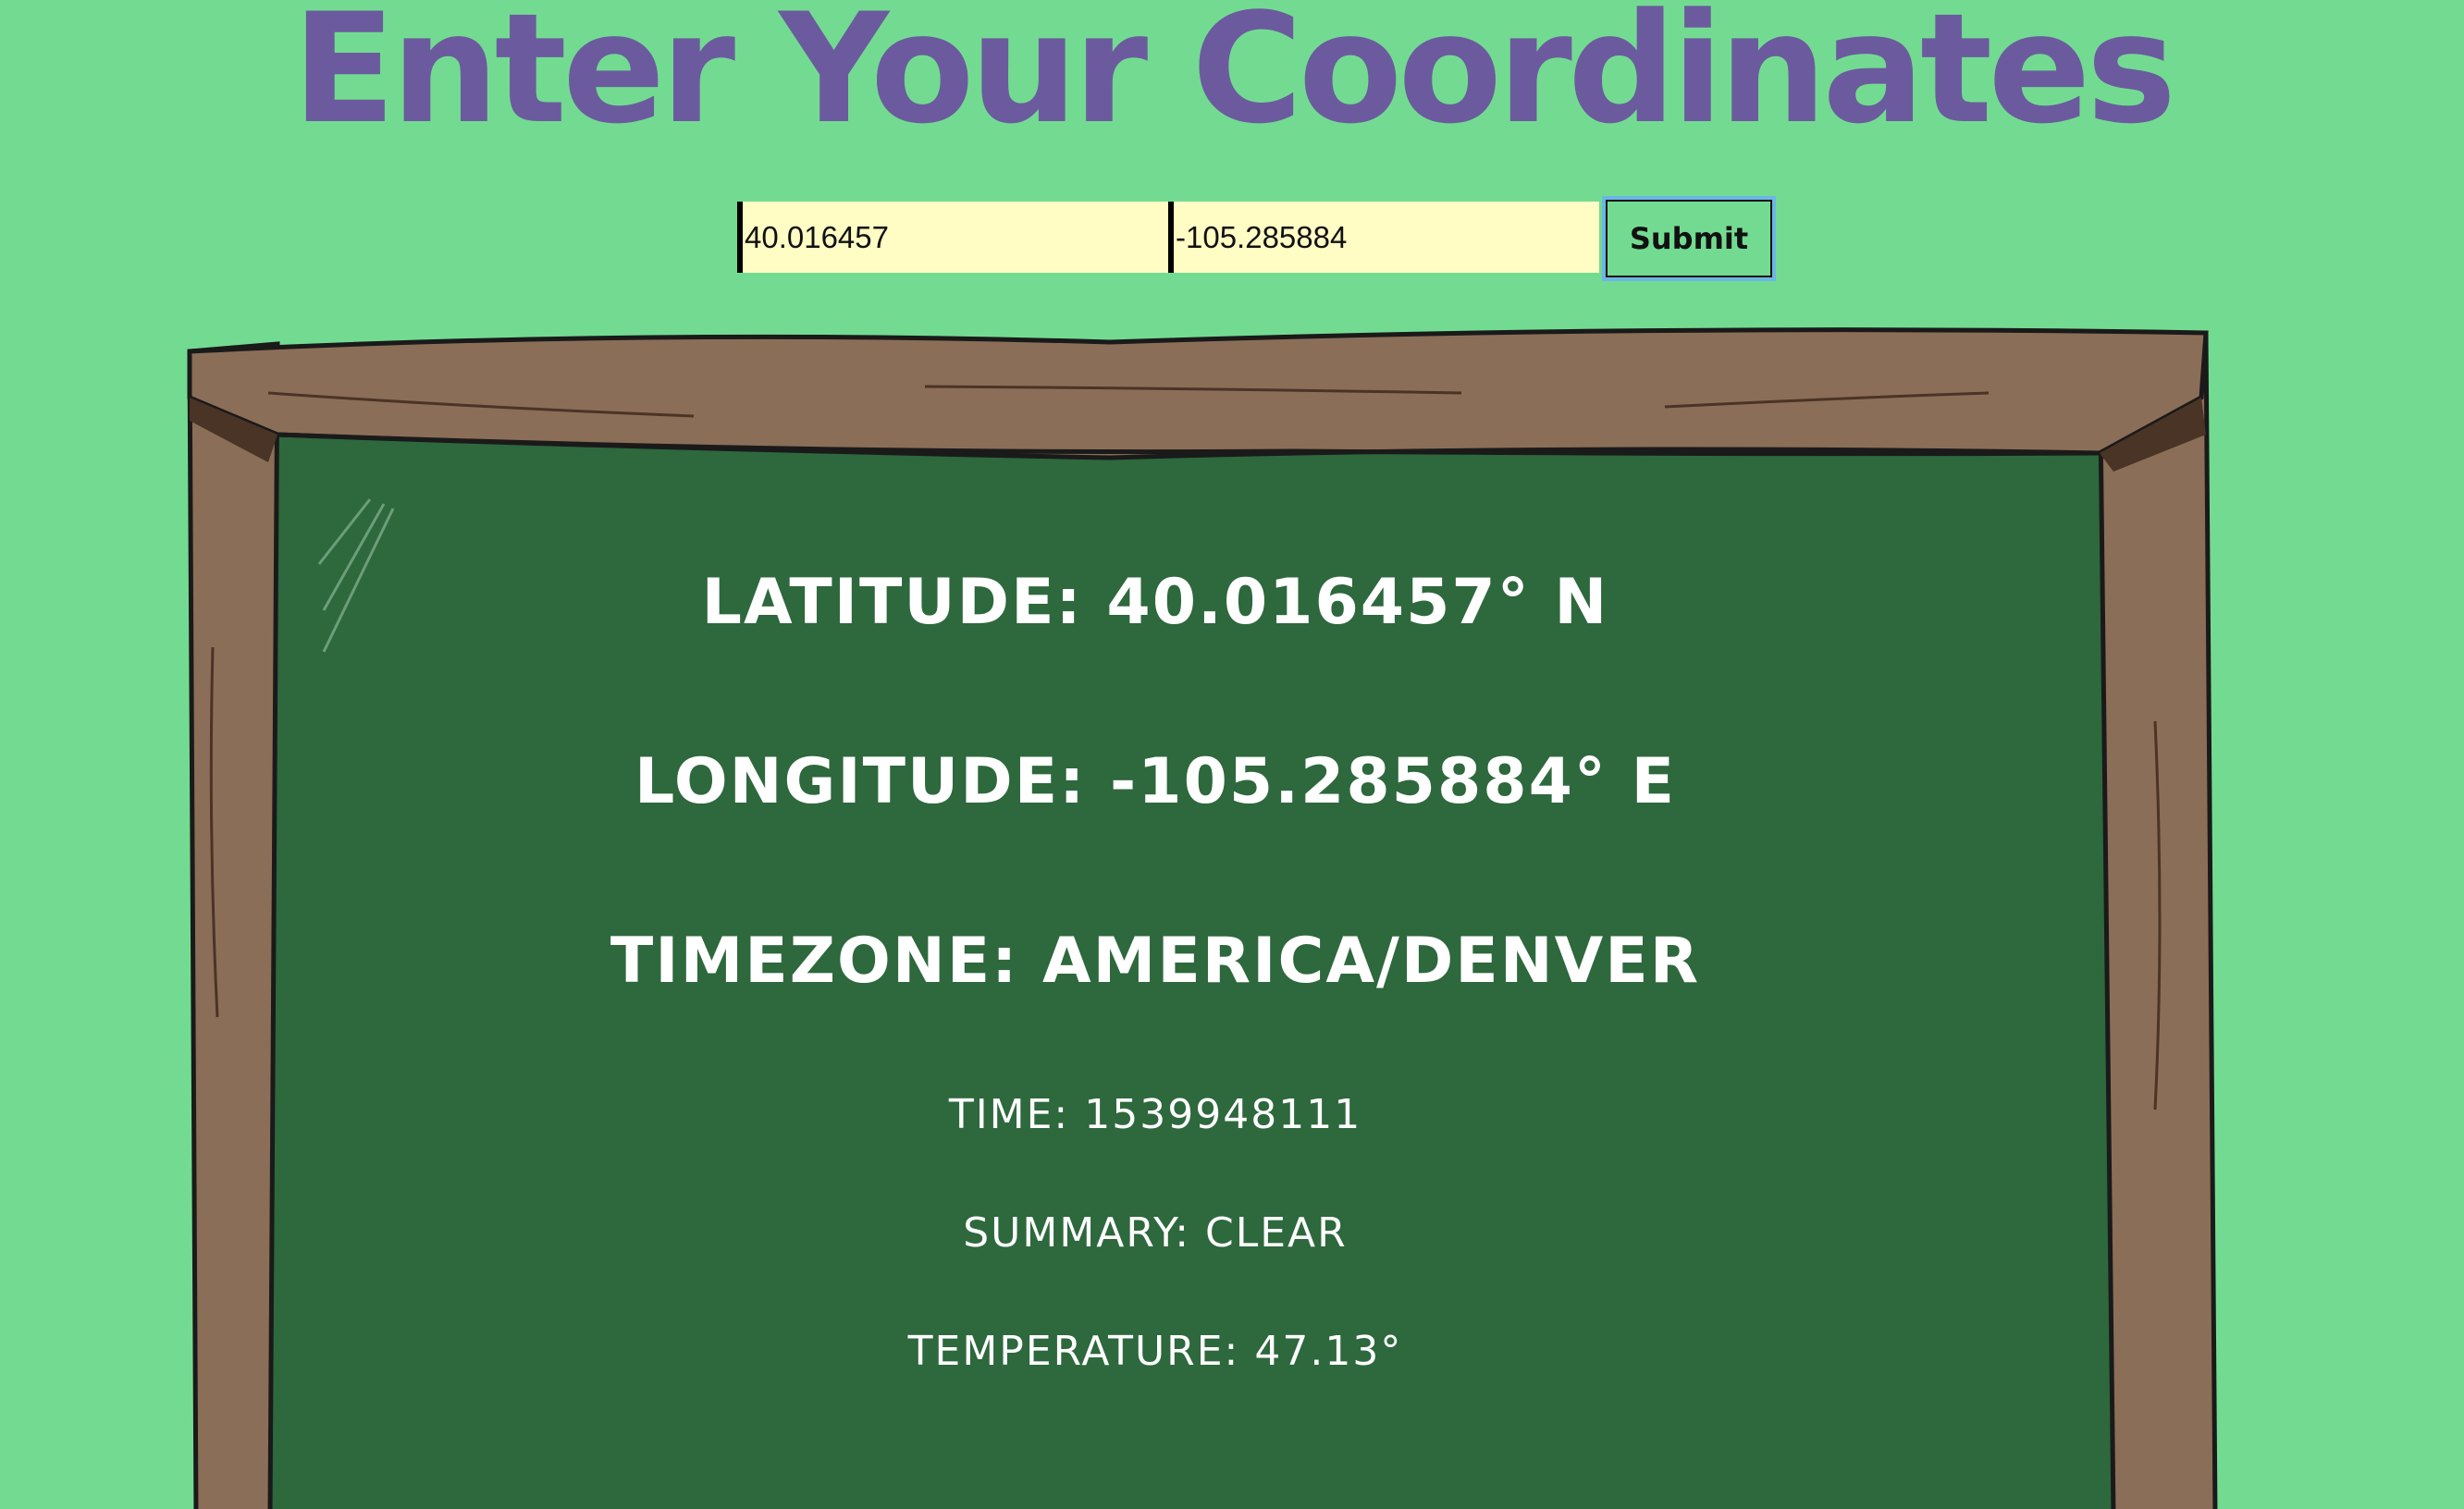  I want to click on summary-readout: SUMMARY: CLEAR, so click(1156, 1233).